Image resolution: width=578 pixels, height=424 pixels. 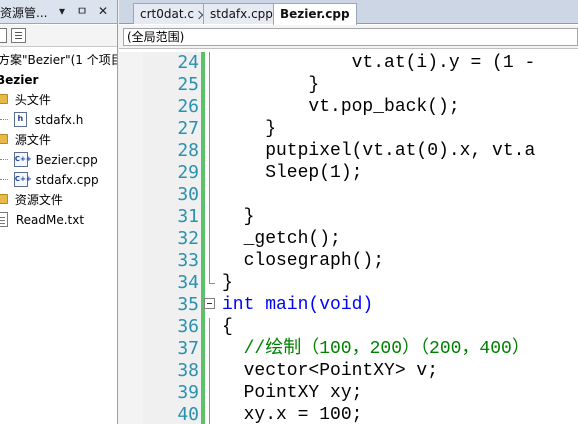 I want to click on line-number: 40, so click(x=188, y=414).